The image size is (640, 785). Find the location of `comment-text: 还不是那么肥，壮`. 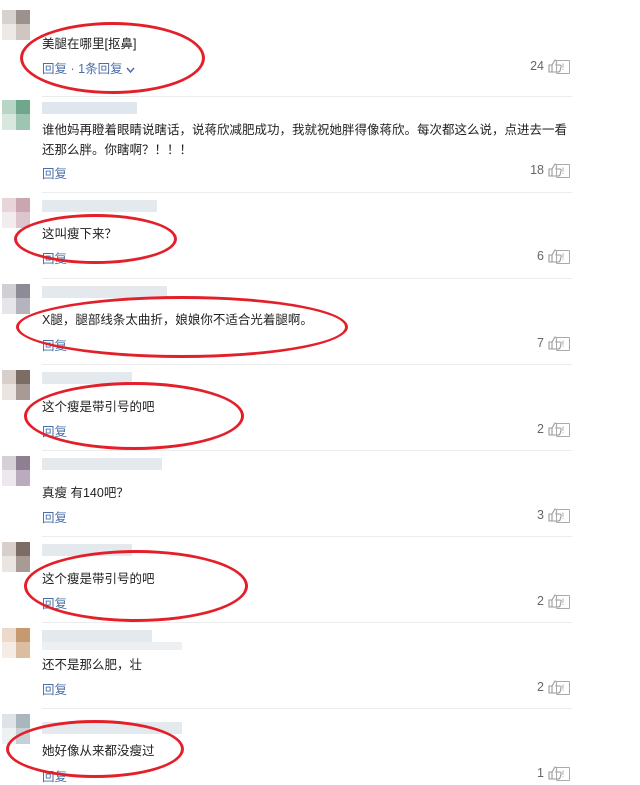

comment-text: 还不是那么肥，壮 is located at coordinates (92, 665).